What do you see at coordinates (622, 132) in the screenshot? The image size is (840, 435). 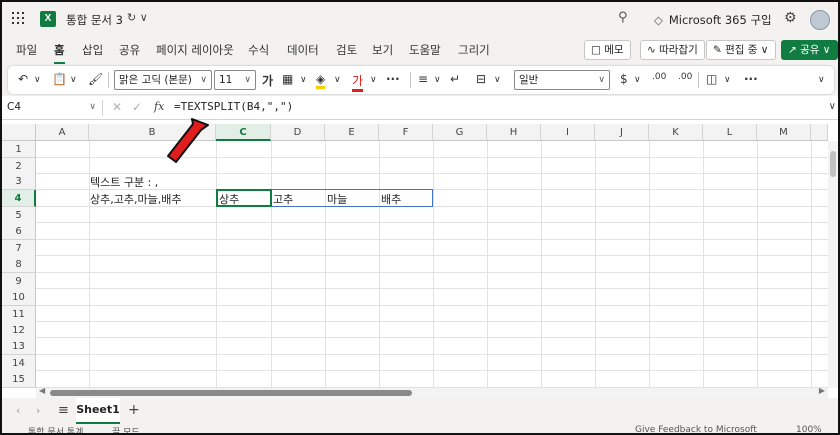 I see `col-header-j: J` at bounding box center [622, 132].